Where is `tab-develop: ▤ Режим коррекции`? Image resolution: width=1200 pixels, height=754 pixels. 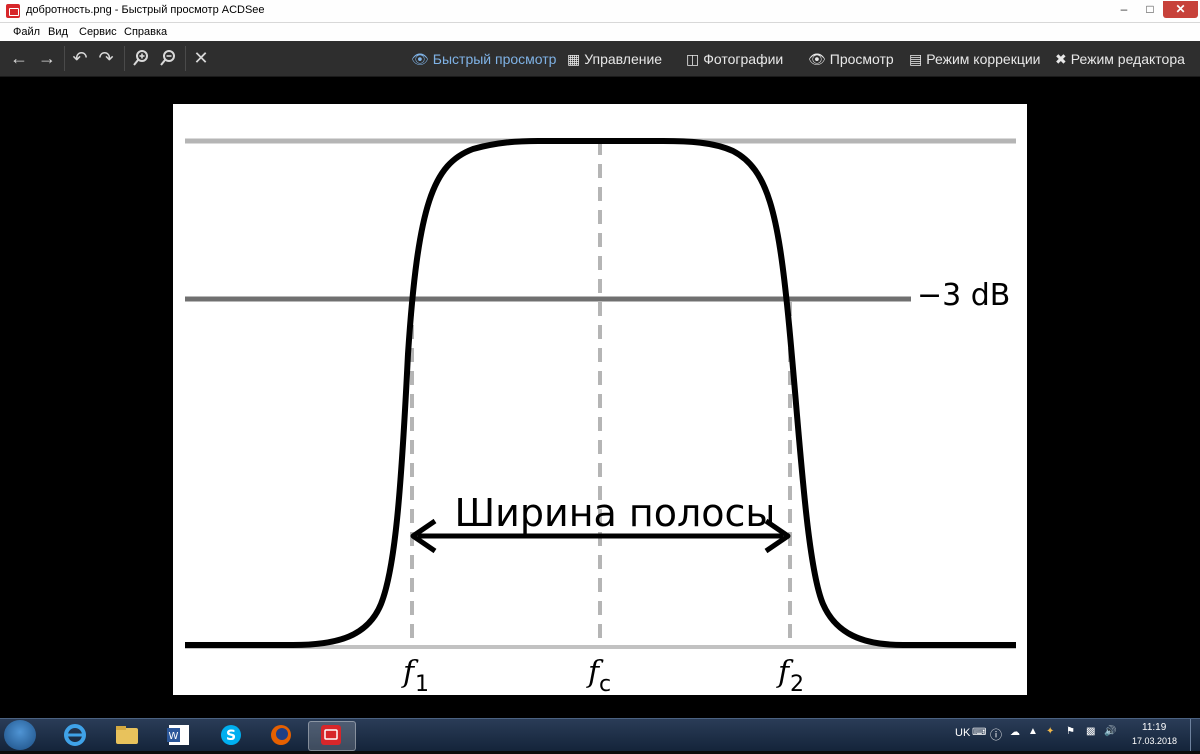
tab-develop: ▤ Режим коррекции is located at coordinates (975, 59).